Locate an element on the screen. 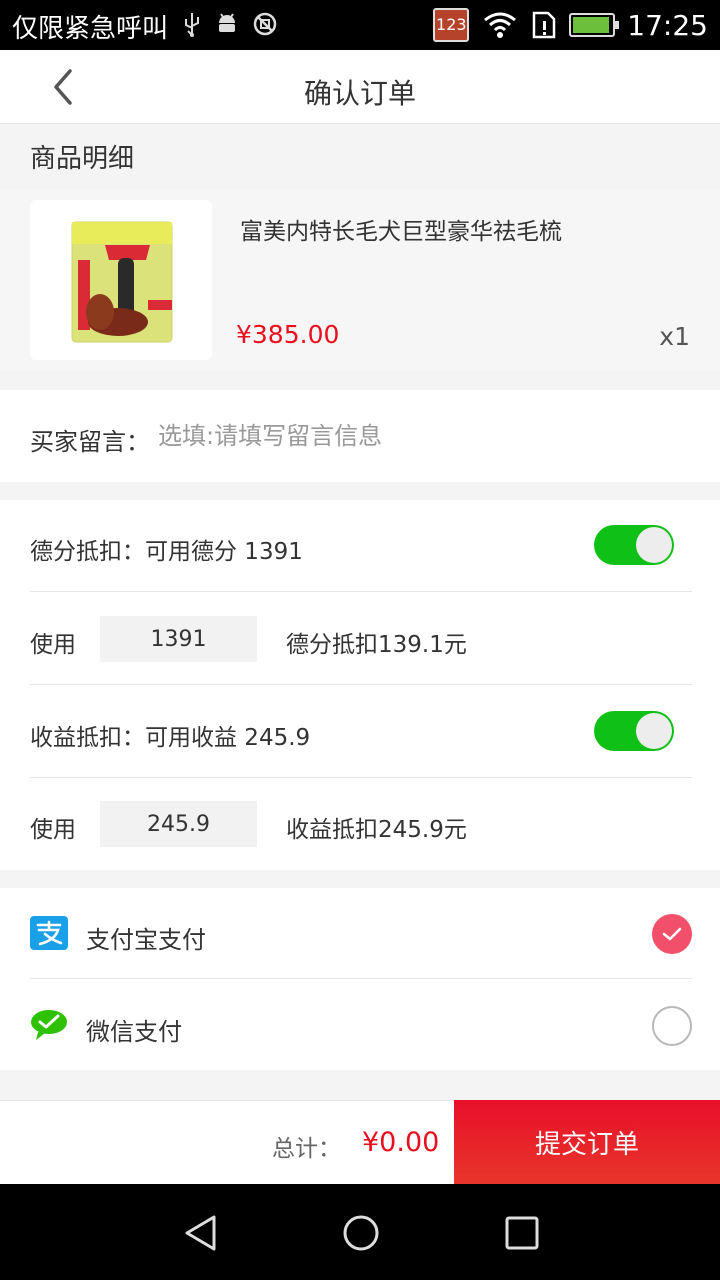 The height and width of the screenshot is (1280, 720). wechat-icon is located at coordinates (49, 1025).